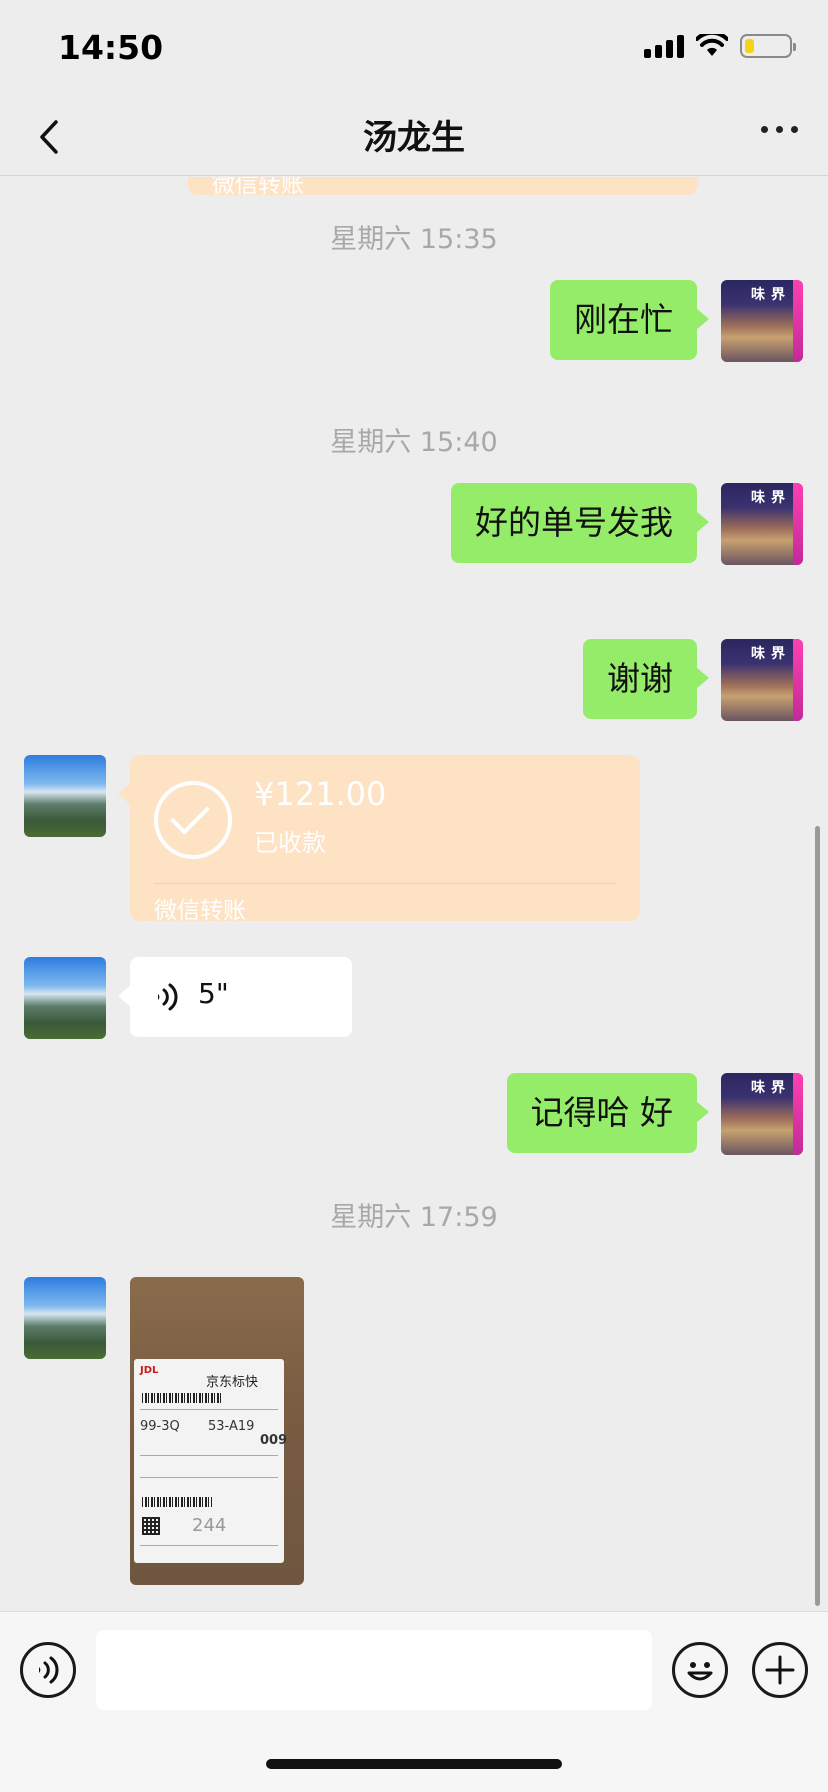 The width and height of the screenshot is (828, 1792). I want to click on voice-duration: 5", so click(213, 993).